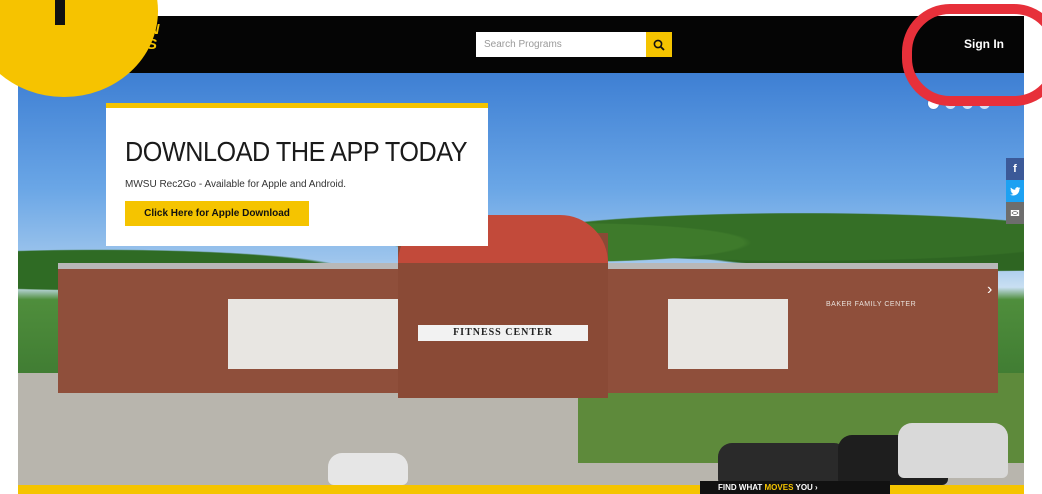  I want to click on find-highlight: MOVES, so click(779, 487).